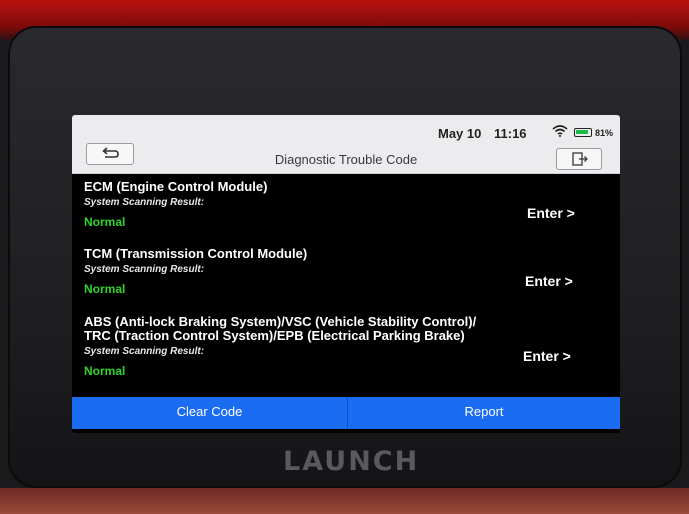 This screenshot has width=689, height=514. I want to click on enter-button-ecm: Enter >, so click(551, 213).